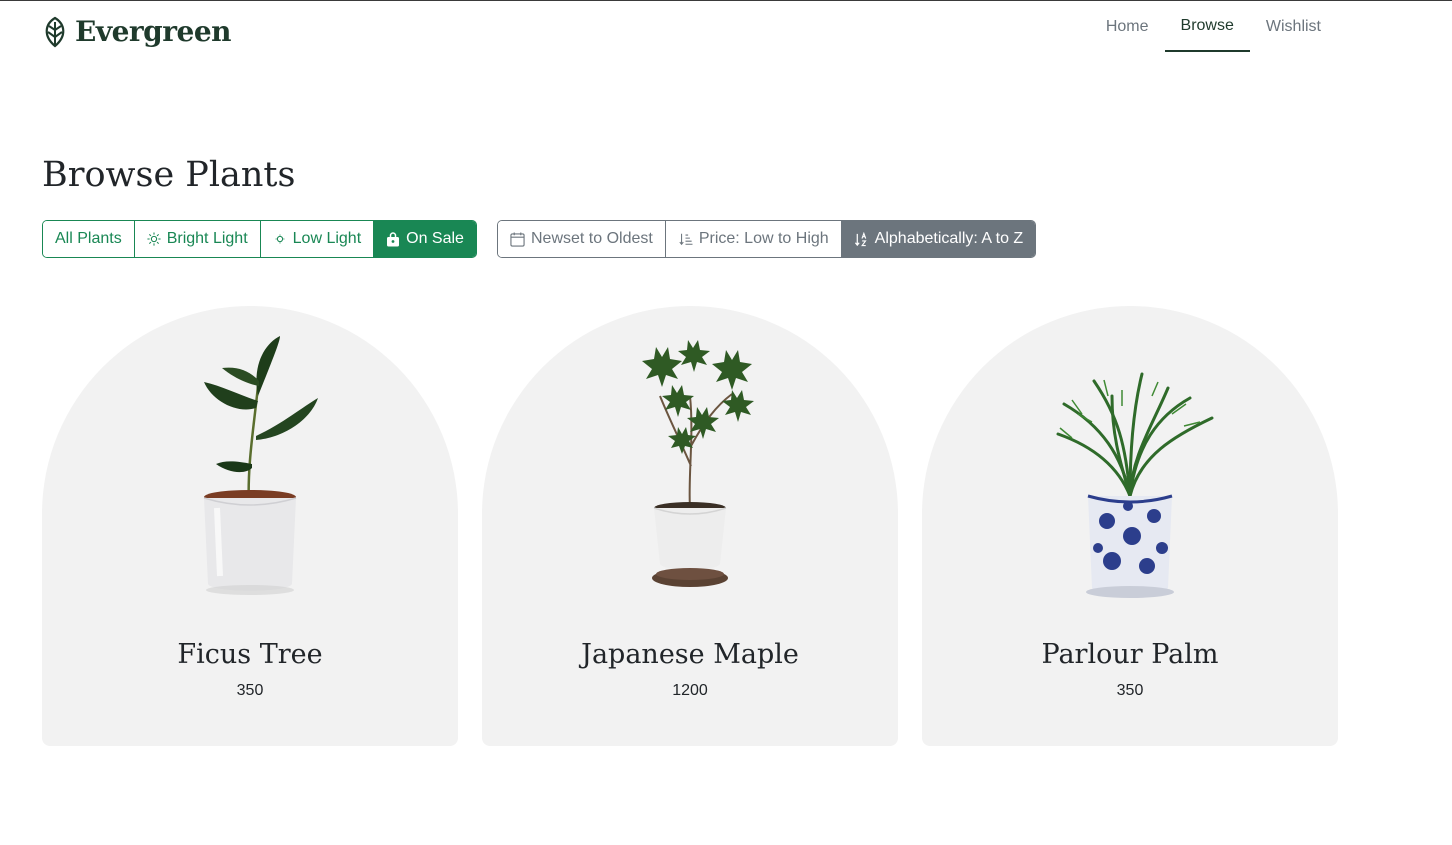 The width and height of the screenshot is (1452, 845). I want to click on nav-home: Home, so click(1127, 26).